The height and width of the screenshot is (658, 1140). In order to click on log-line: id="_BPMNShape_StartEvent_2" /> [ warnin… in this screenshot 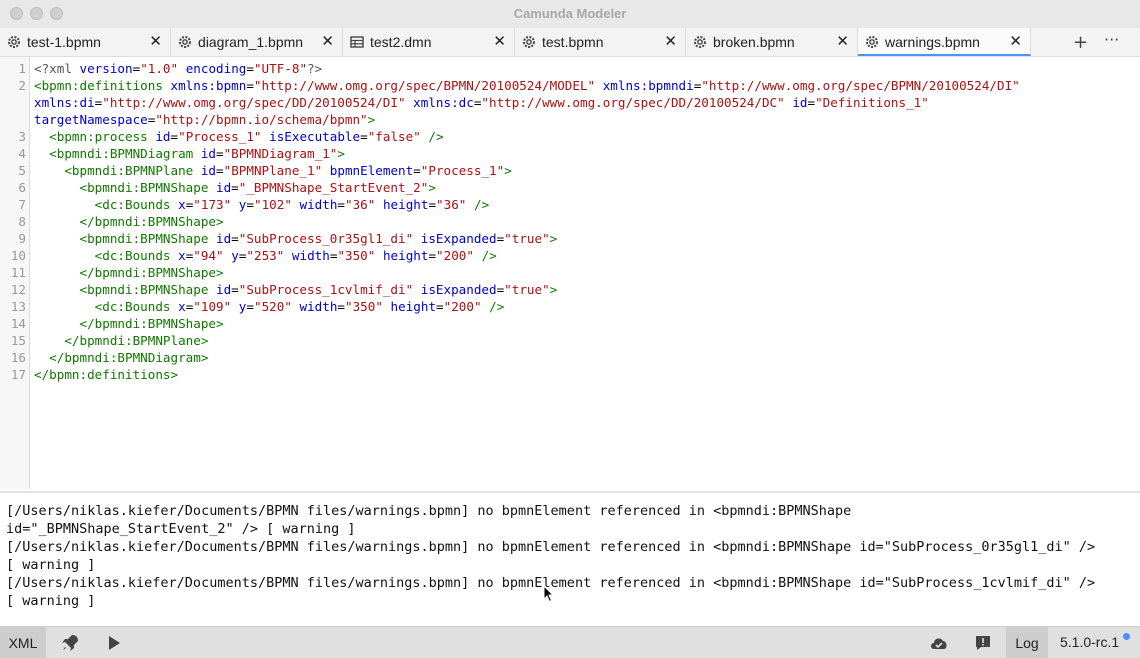, I will do `click(181, 529)`.